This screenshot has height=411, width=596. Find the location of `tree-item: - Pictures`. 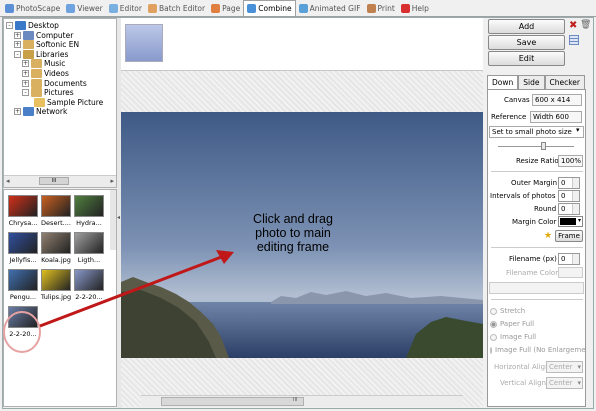

tree-item: - Pictures is located at coordinates (48, 93).